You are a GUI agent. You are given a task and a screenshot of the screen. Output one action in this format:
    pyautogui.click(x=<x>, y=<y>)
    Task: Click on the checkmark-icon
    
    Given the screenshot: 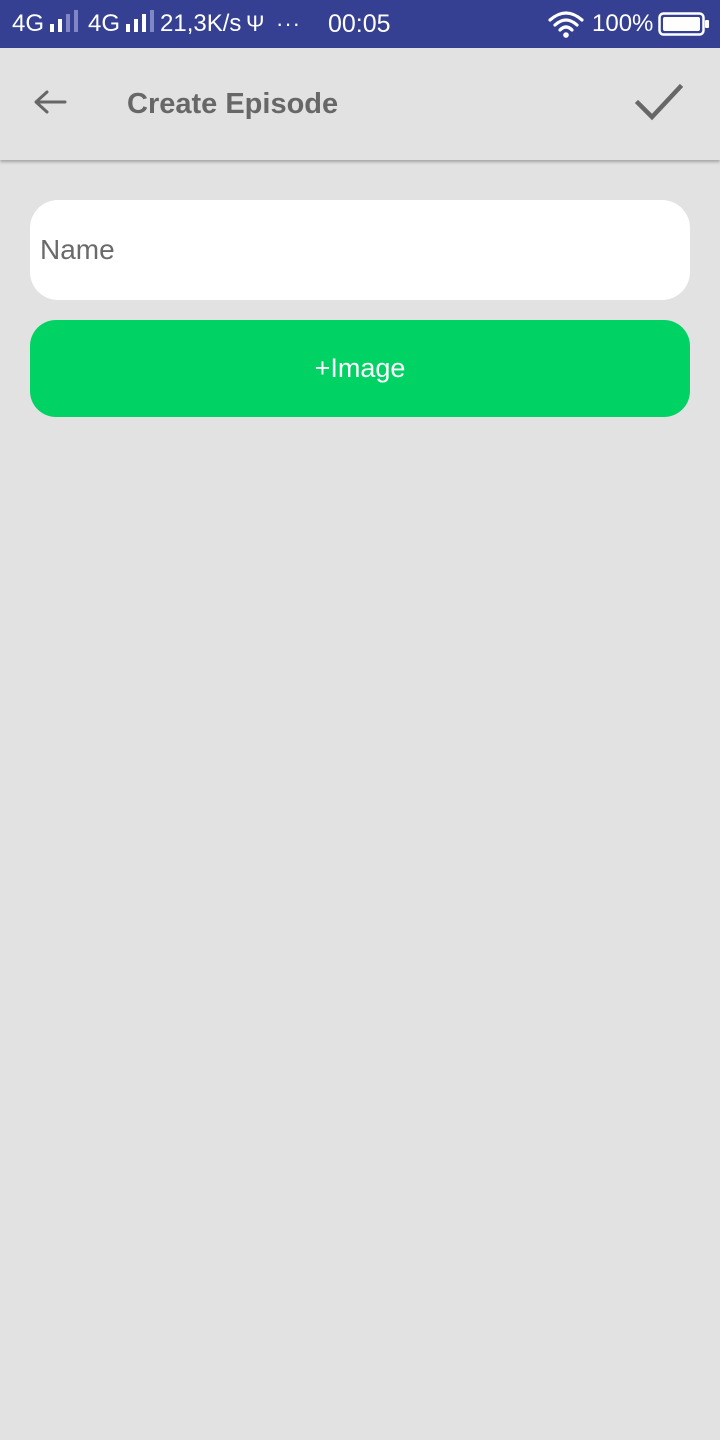 What is the action you would take?
    pyautogui.click(x=659, y=105)
    